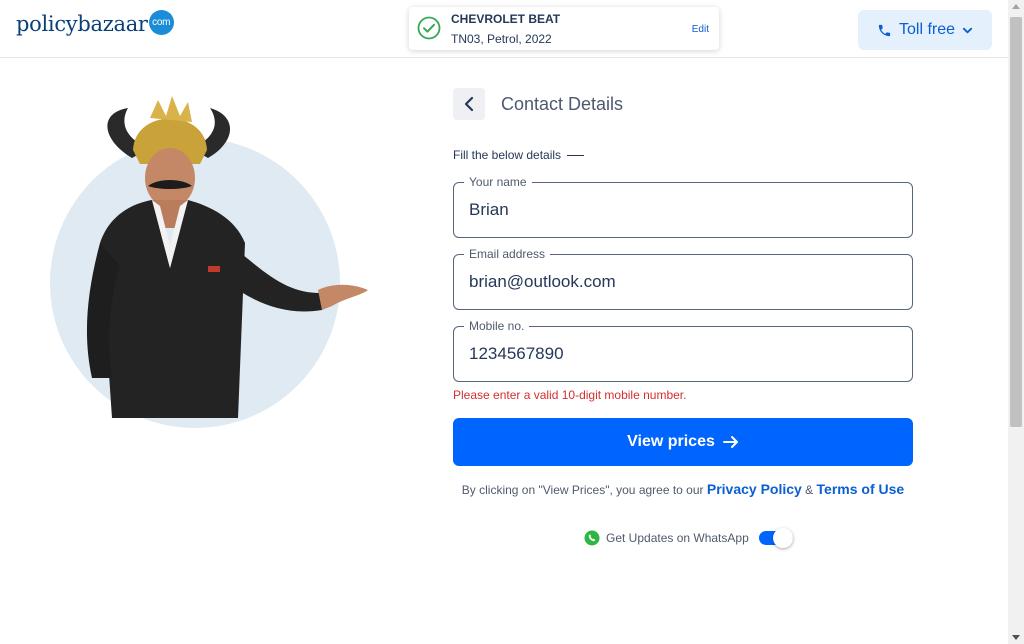  Describe the element at coordinates (112, 24) in the screenshot. I see `logo-part-bazaar: bazaar` at that location.